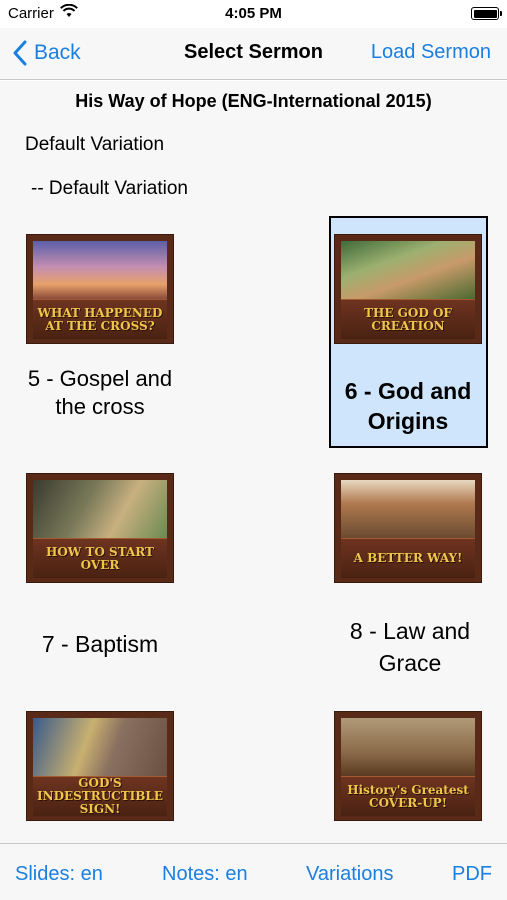 The height and width of the screenshot is (900, 507). I want to click on thumbnail-caption: GOD'S INDESTRUCTIBLE SIGN!, so click(100, 796).